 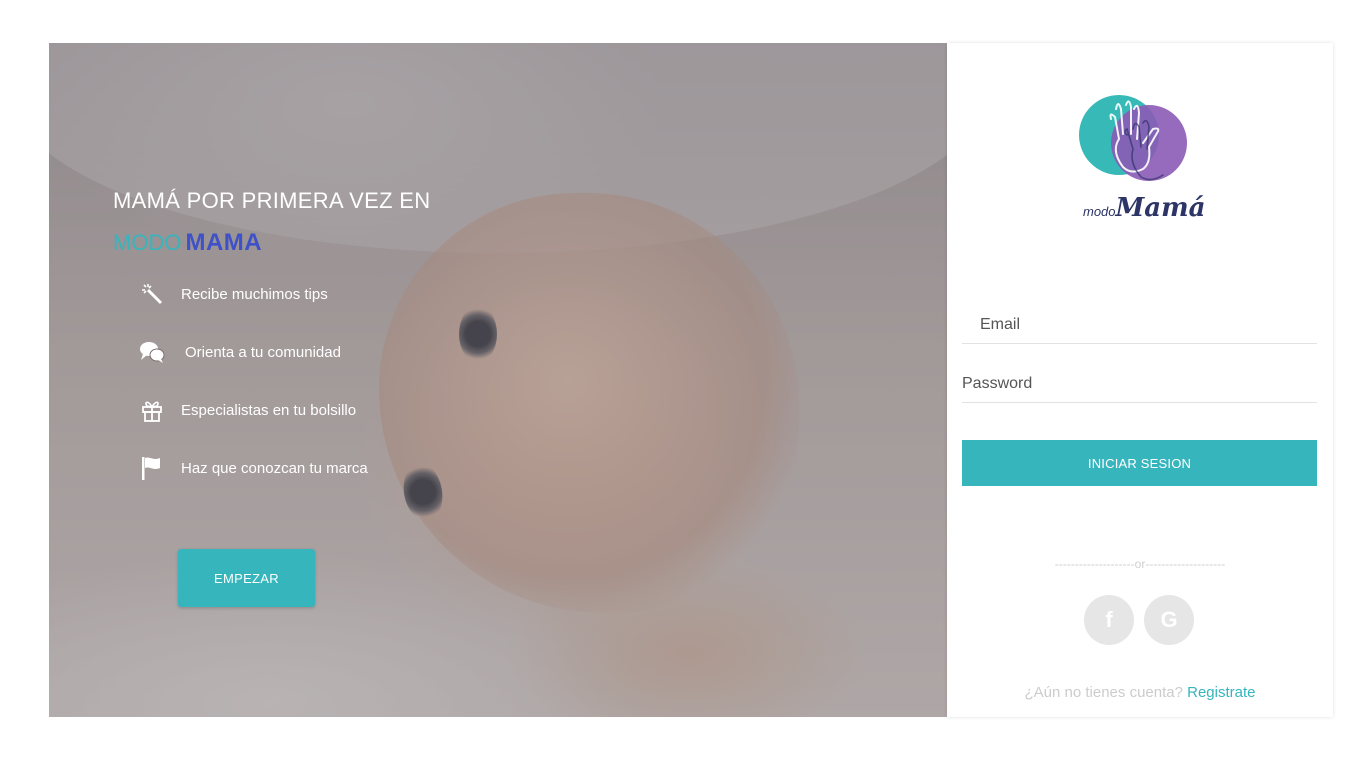 I want to click on google-icon: G, so click(x=1169, y=619).